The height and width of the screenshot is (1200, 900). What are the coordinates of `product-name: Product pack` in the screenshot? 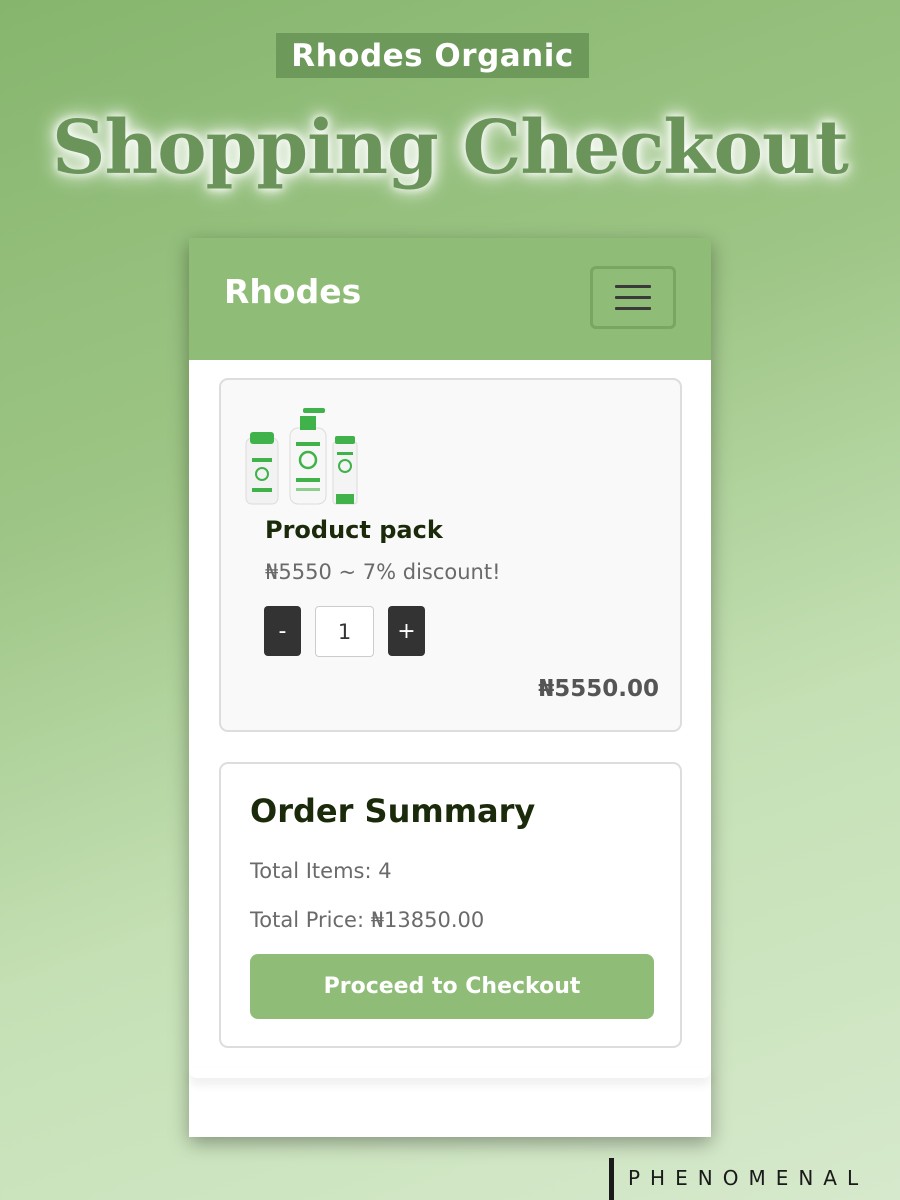 It's located at (354, 530).